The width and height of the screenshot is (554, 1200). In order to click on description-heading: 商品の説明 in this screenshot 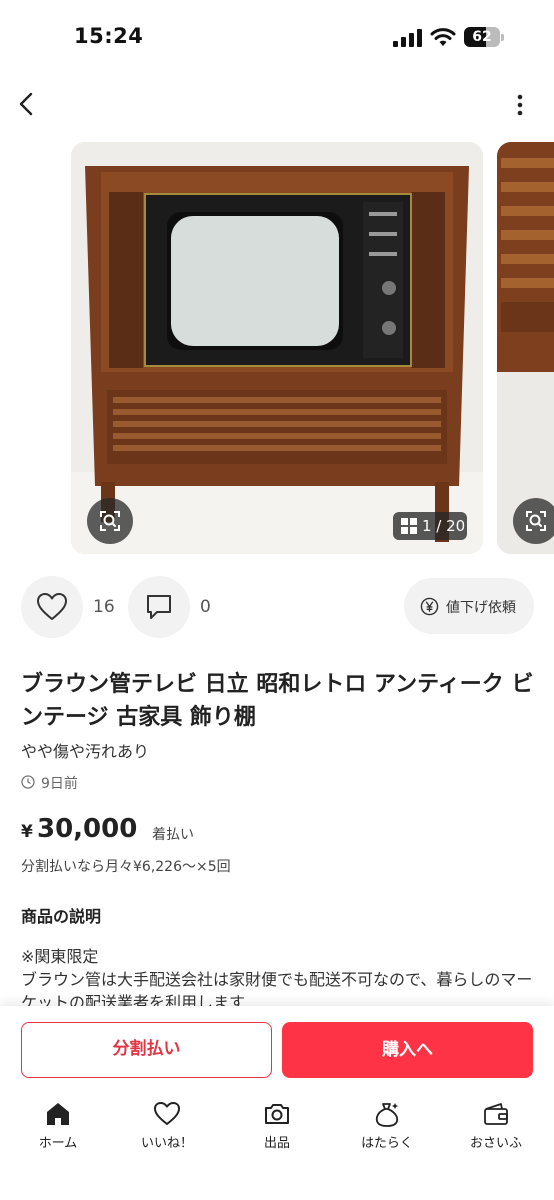, I will do `click(61, 916)`.